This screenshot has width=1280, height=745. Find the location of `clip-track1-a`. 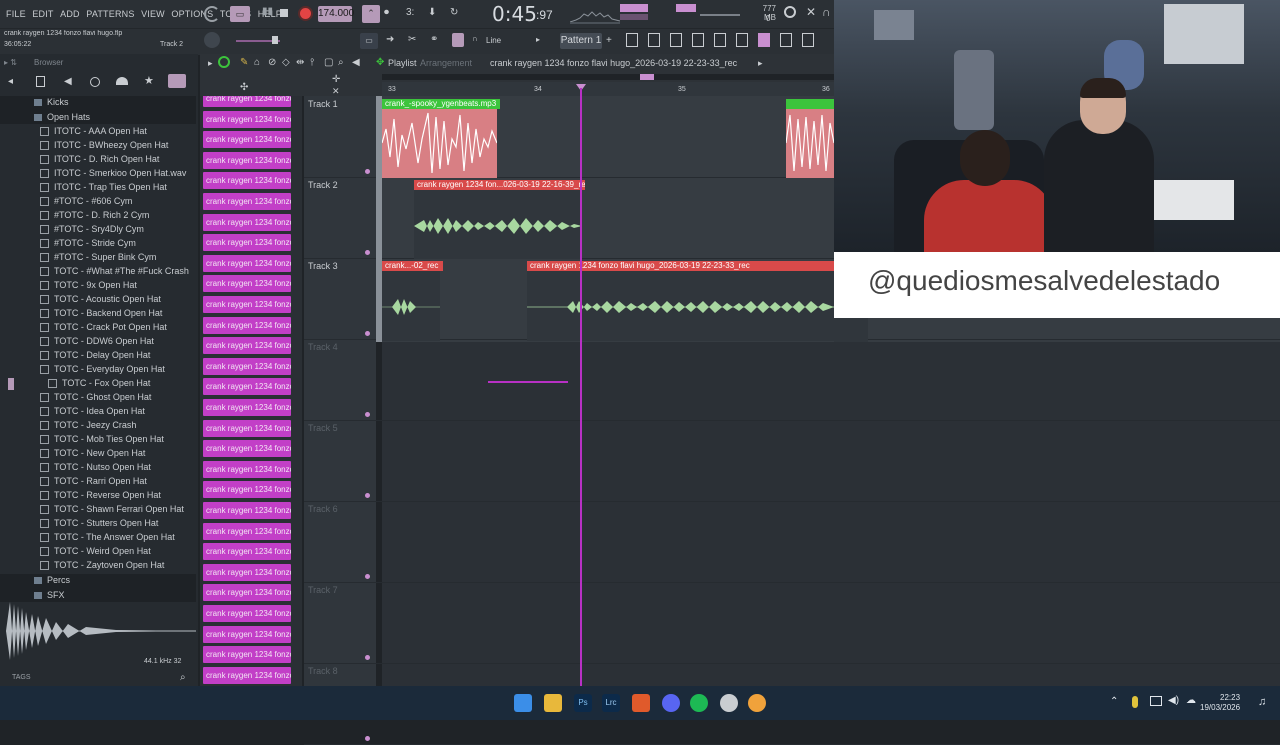

clip-track1-a is located at coordinates (439, 143).